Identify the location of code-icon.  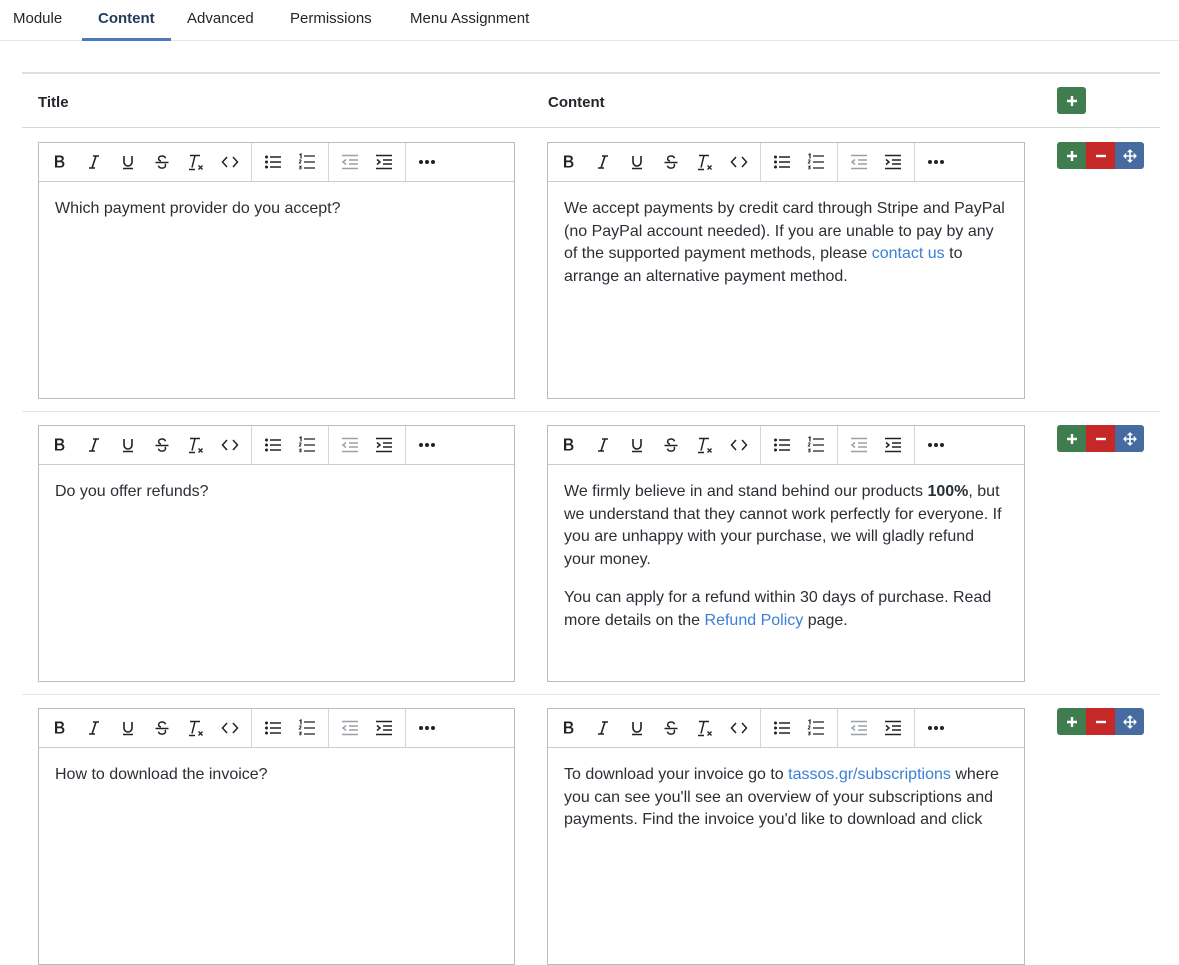
(739, 728).